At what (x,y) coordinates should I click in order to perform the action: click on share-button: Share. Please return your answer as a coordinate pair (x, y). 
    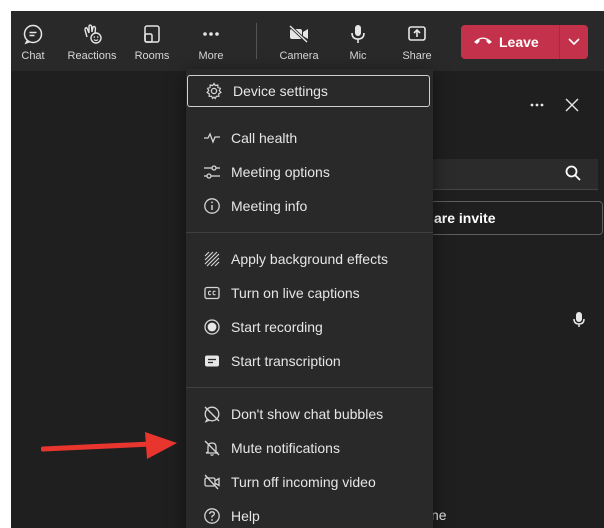
    Looking at the image, I should click on (417, 41).